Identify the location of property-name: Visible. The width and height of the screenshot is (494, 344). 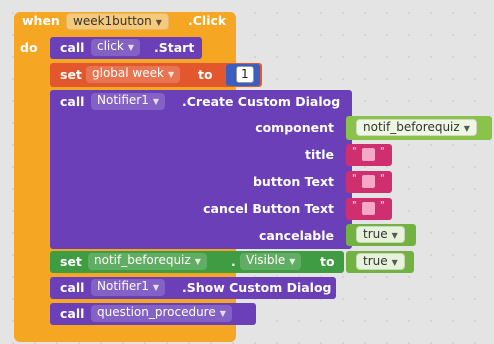
(266, 260).